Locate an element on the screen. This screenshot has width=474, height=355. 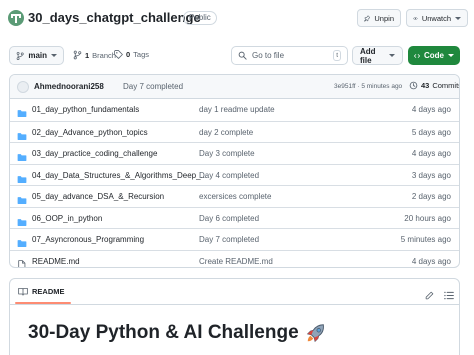
file-name-link: 01_day_python_fundamentals is located at coordinates (85, 109).